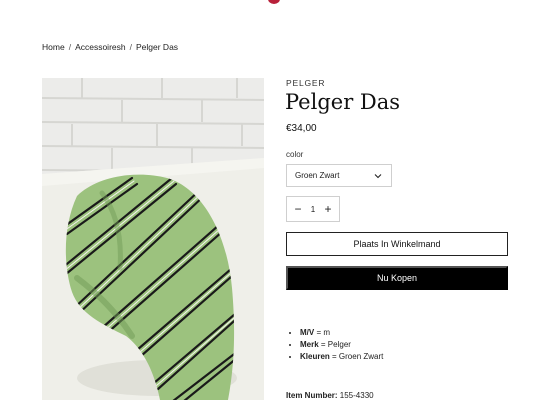 The width and height of the screenshot is (550, 400). Describe the element at coordinates (100, 47) in the screenshot. I see `breadcrumb-category: Accessoiresh` at that location.